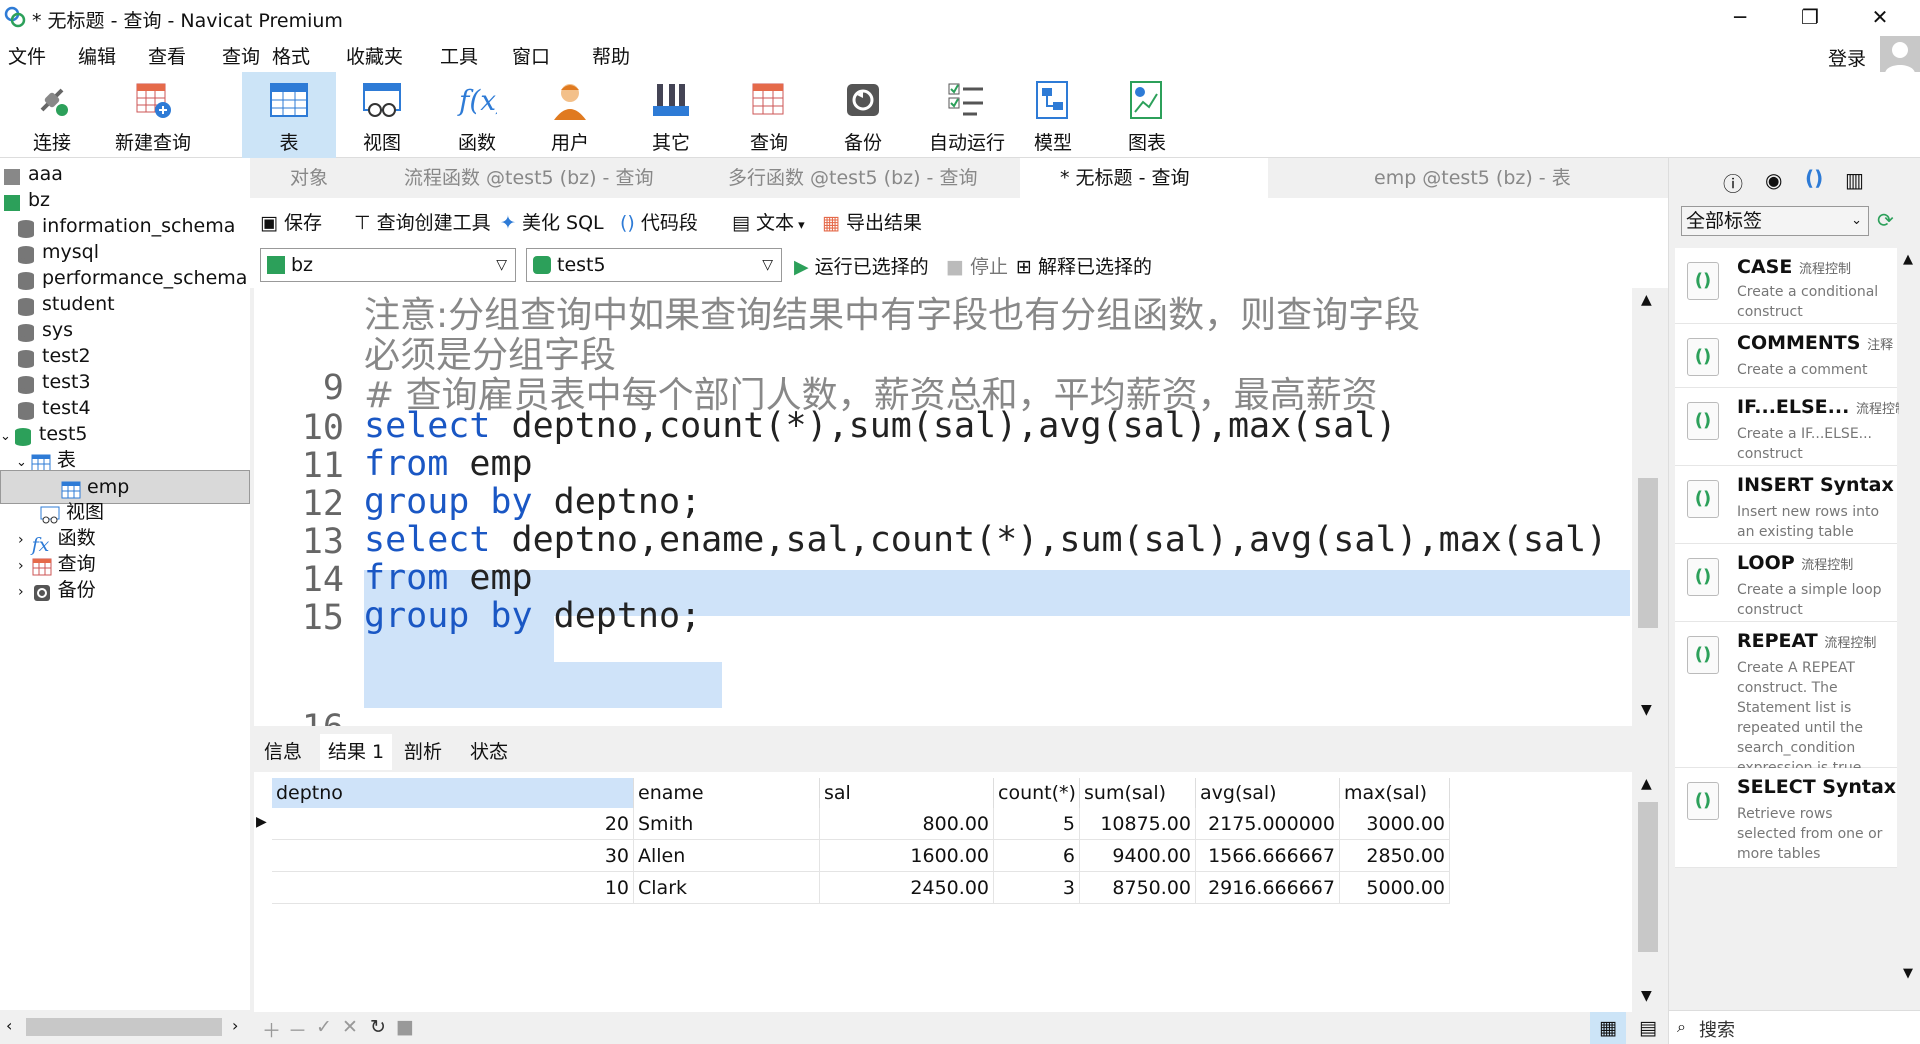 Image resolution: width=1920 pixels, height=1044 pixels. What do you see at coordinates (324, 1027) in the screenshot?
I see `apply-changes-icon: ✓` at bounding box center [324, 1027].